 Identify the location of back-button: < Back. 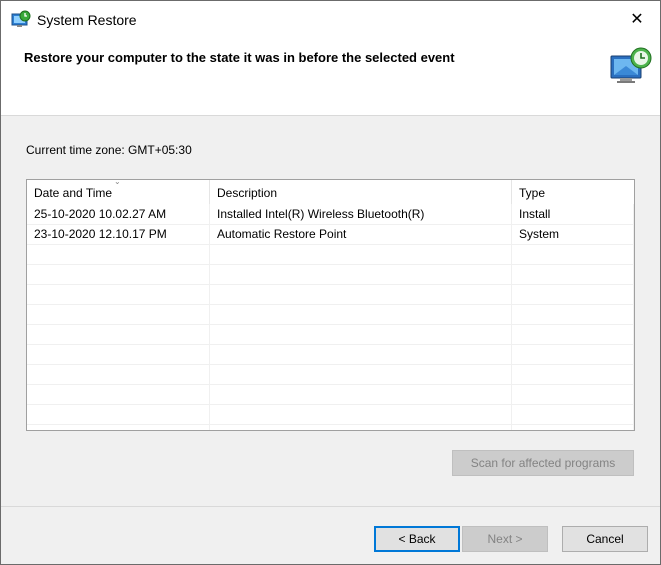
(417, 539).